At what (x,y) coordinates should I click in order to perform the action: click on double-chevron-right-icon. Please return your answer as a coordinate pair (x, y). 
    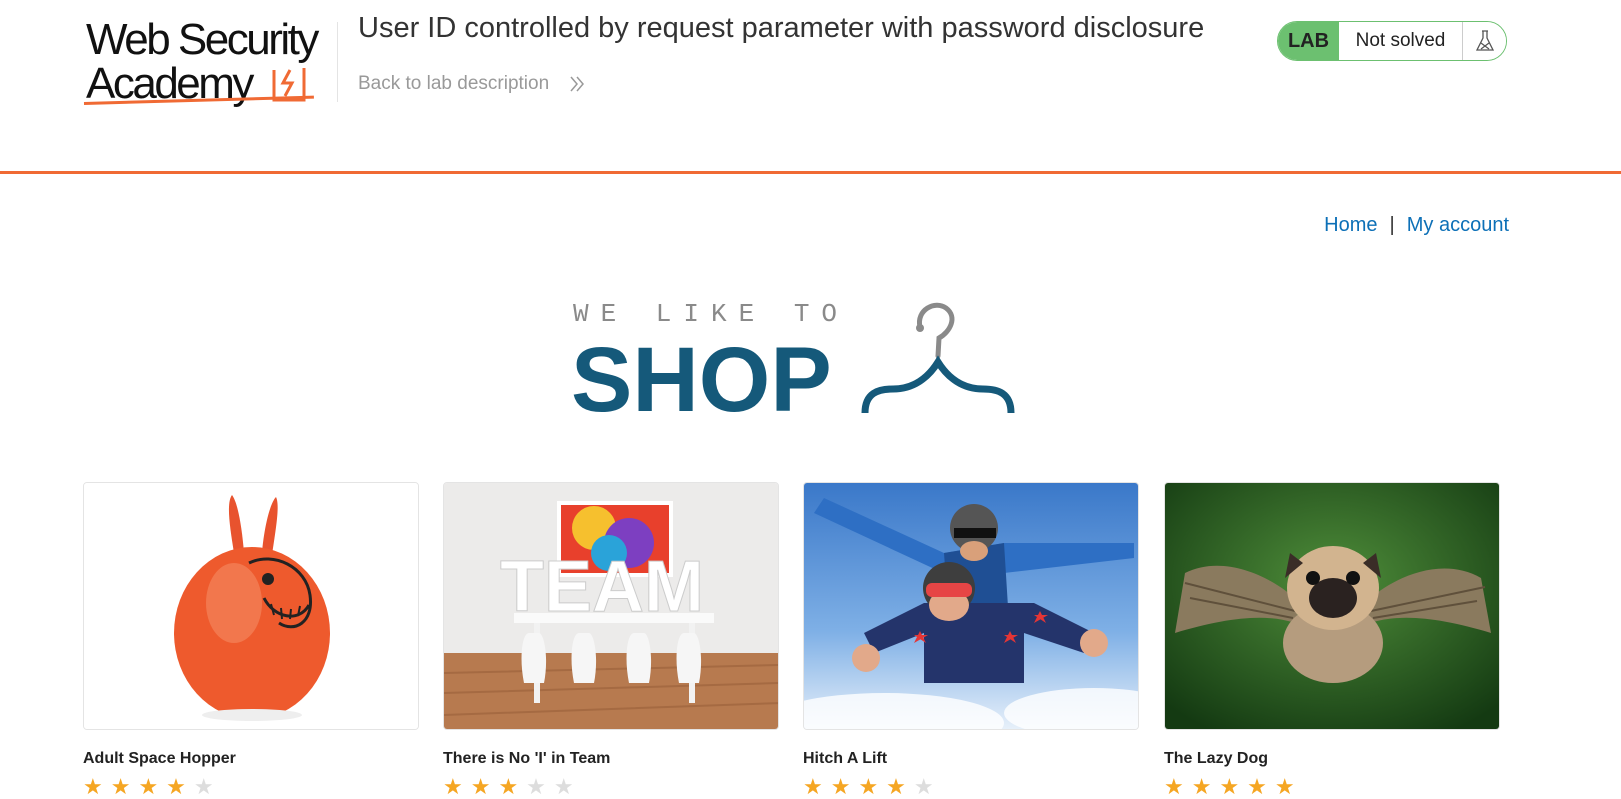
    Looking at the image, I should click on (577, 84).